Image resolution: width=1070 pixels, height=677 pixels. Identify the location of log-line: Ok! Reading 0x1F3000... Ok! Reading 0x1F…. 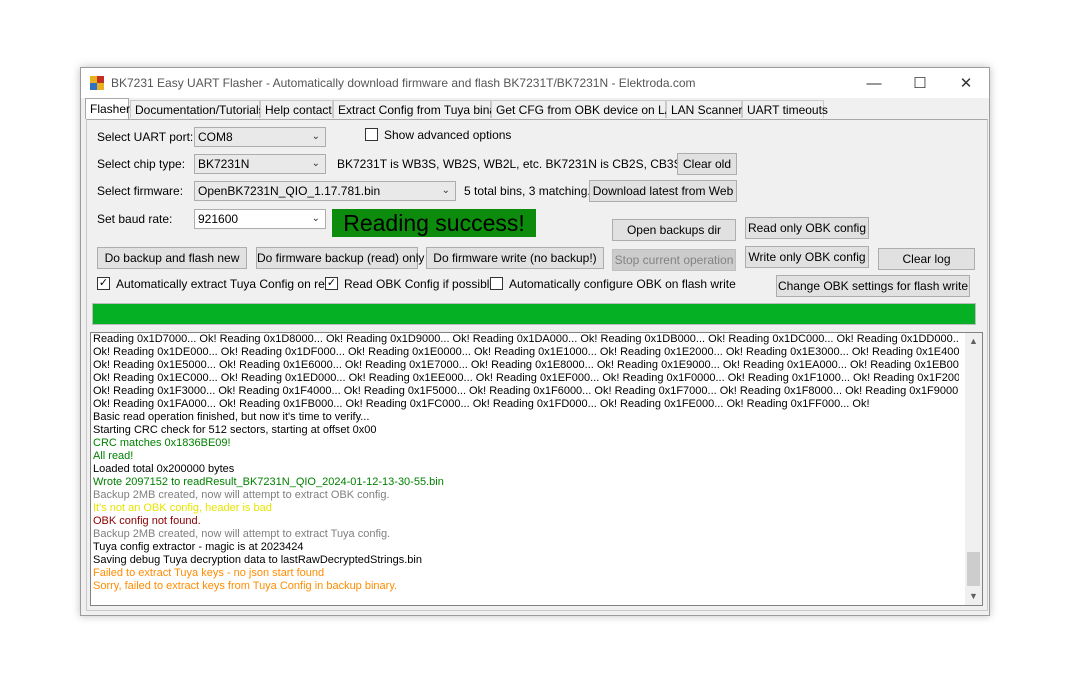
(526, 391).